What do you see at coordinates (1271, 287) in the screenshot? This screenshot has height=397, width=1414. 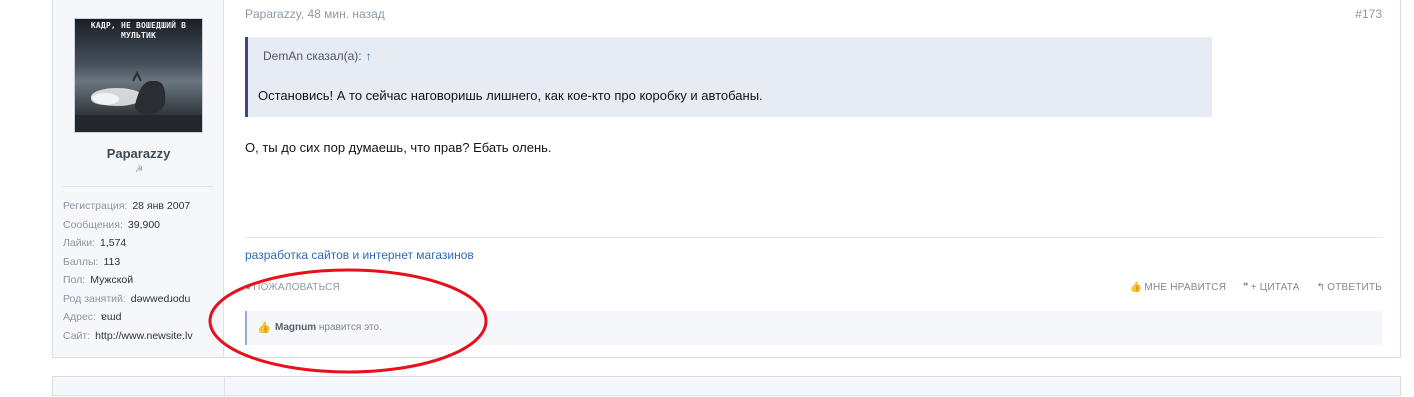 I see `quote-button: ❞ + ЦИТАТА` at bounding box center [1271, 287].